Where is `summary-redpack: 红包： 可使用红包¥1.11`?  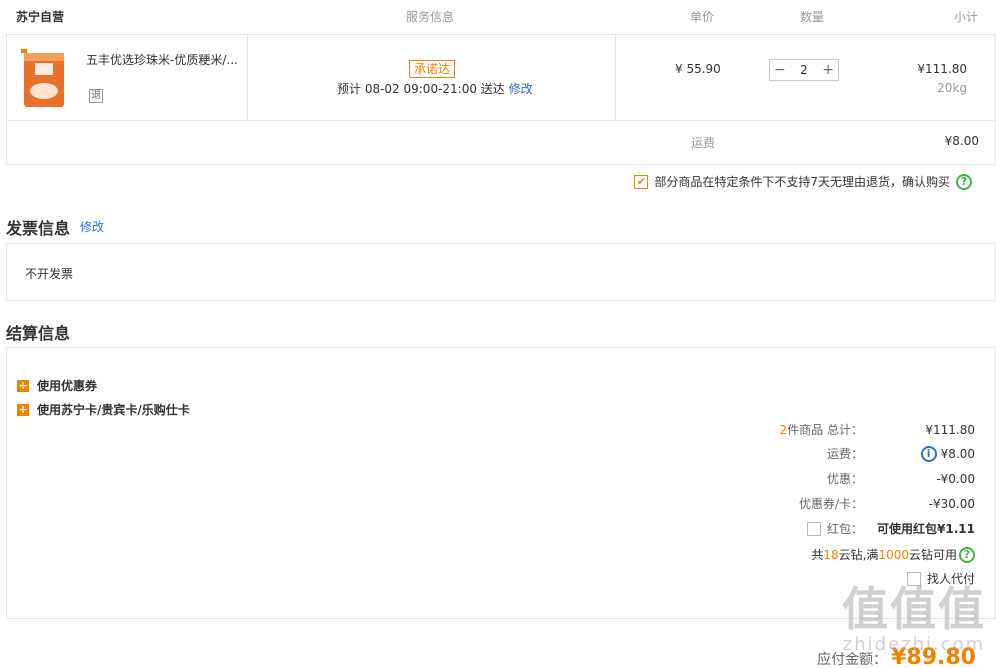 summary-redpack: 红包： 可使用红包¥1.11 is located at coordinates (859, 528).